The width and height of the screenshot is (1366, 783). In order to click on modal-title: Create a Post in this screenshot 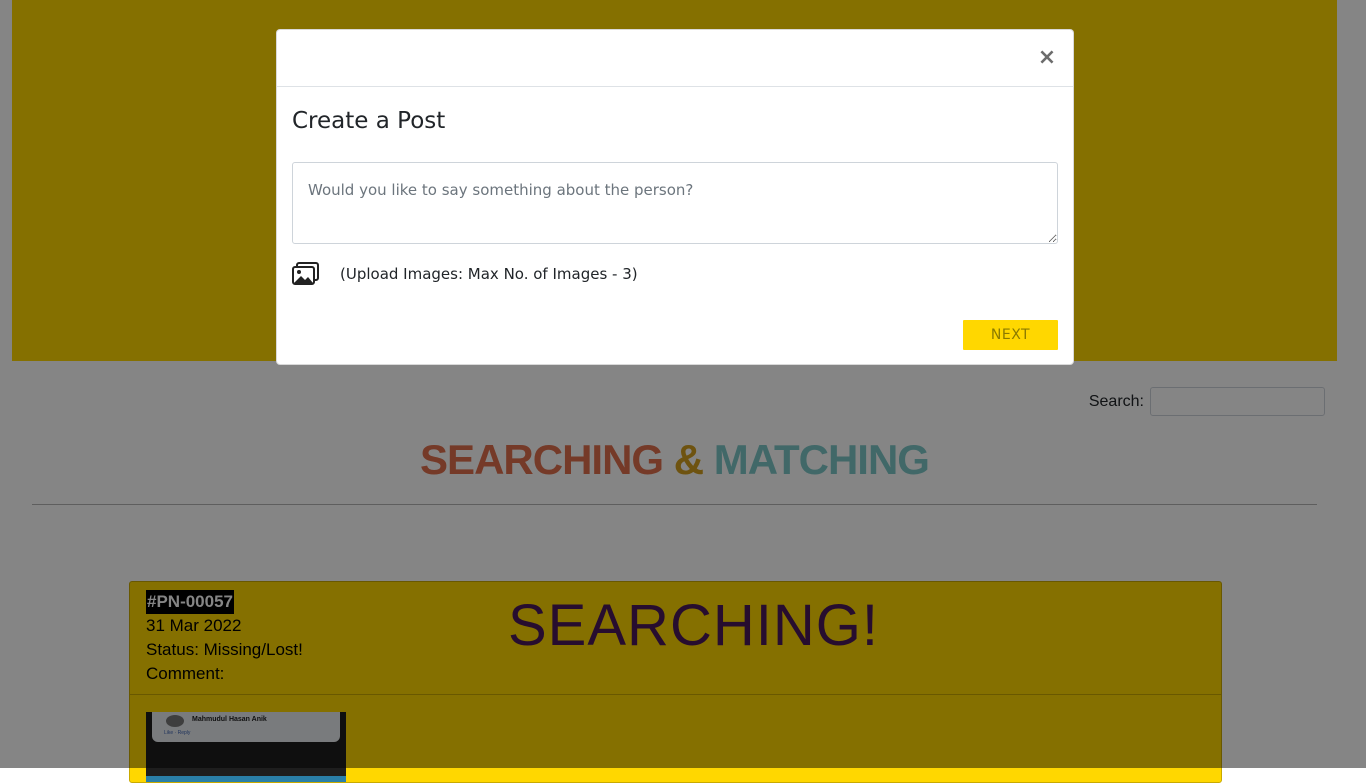, I will do `click(369, 121)`.